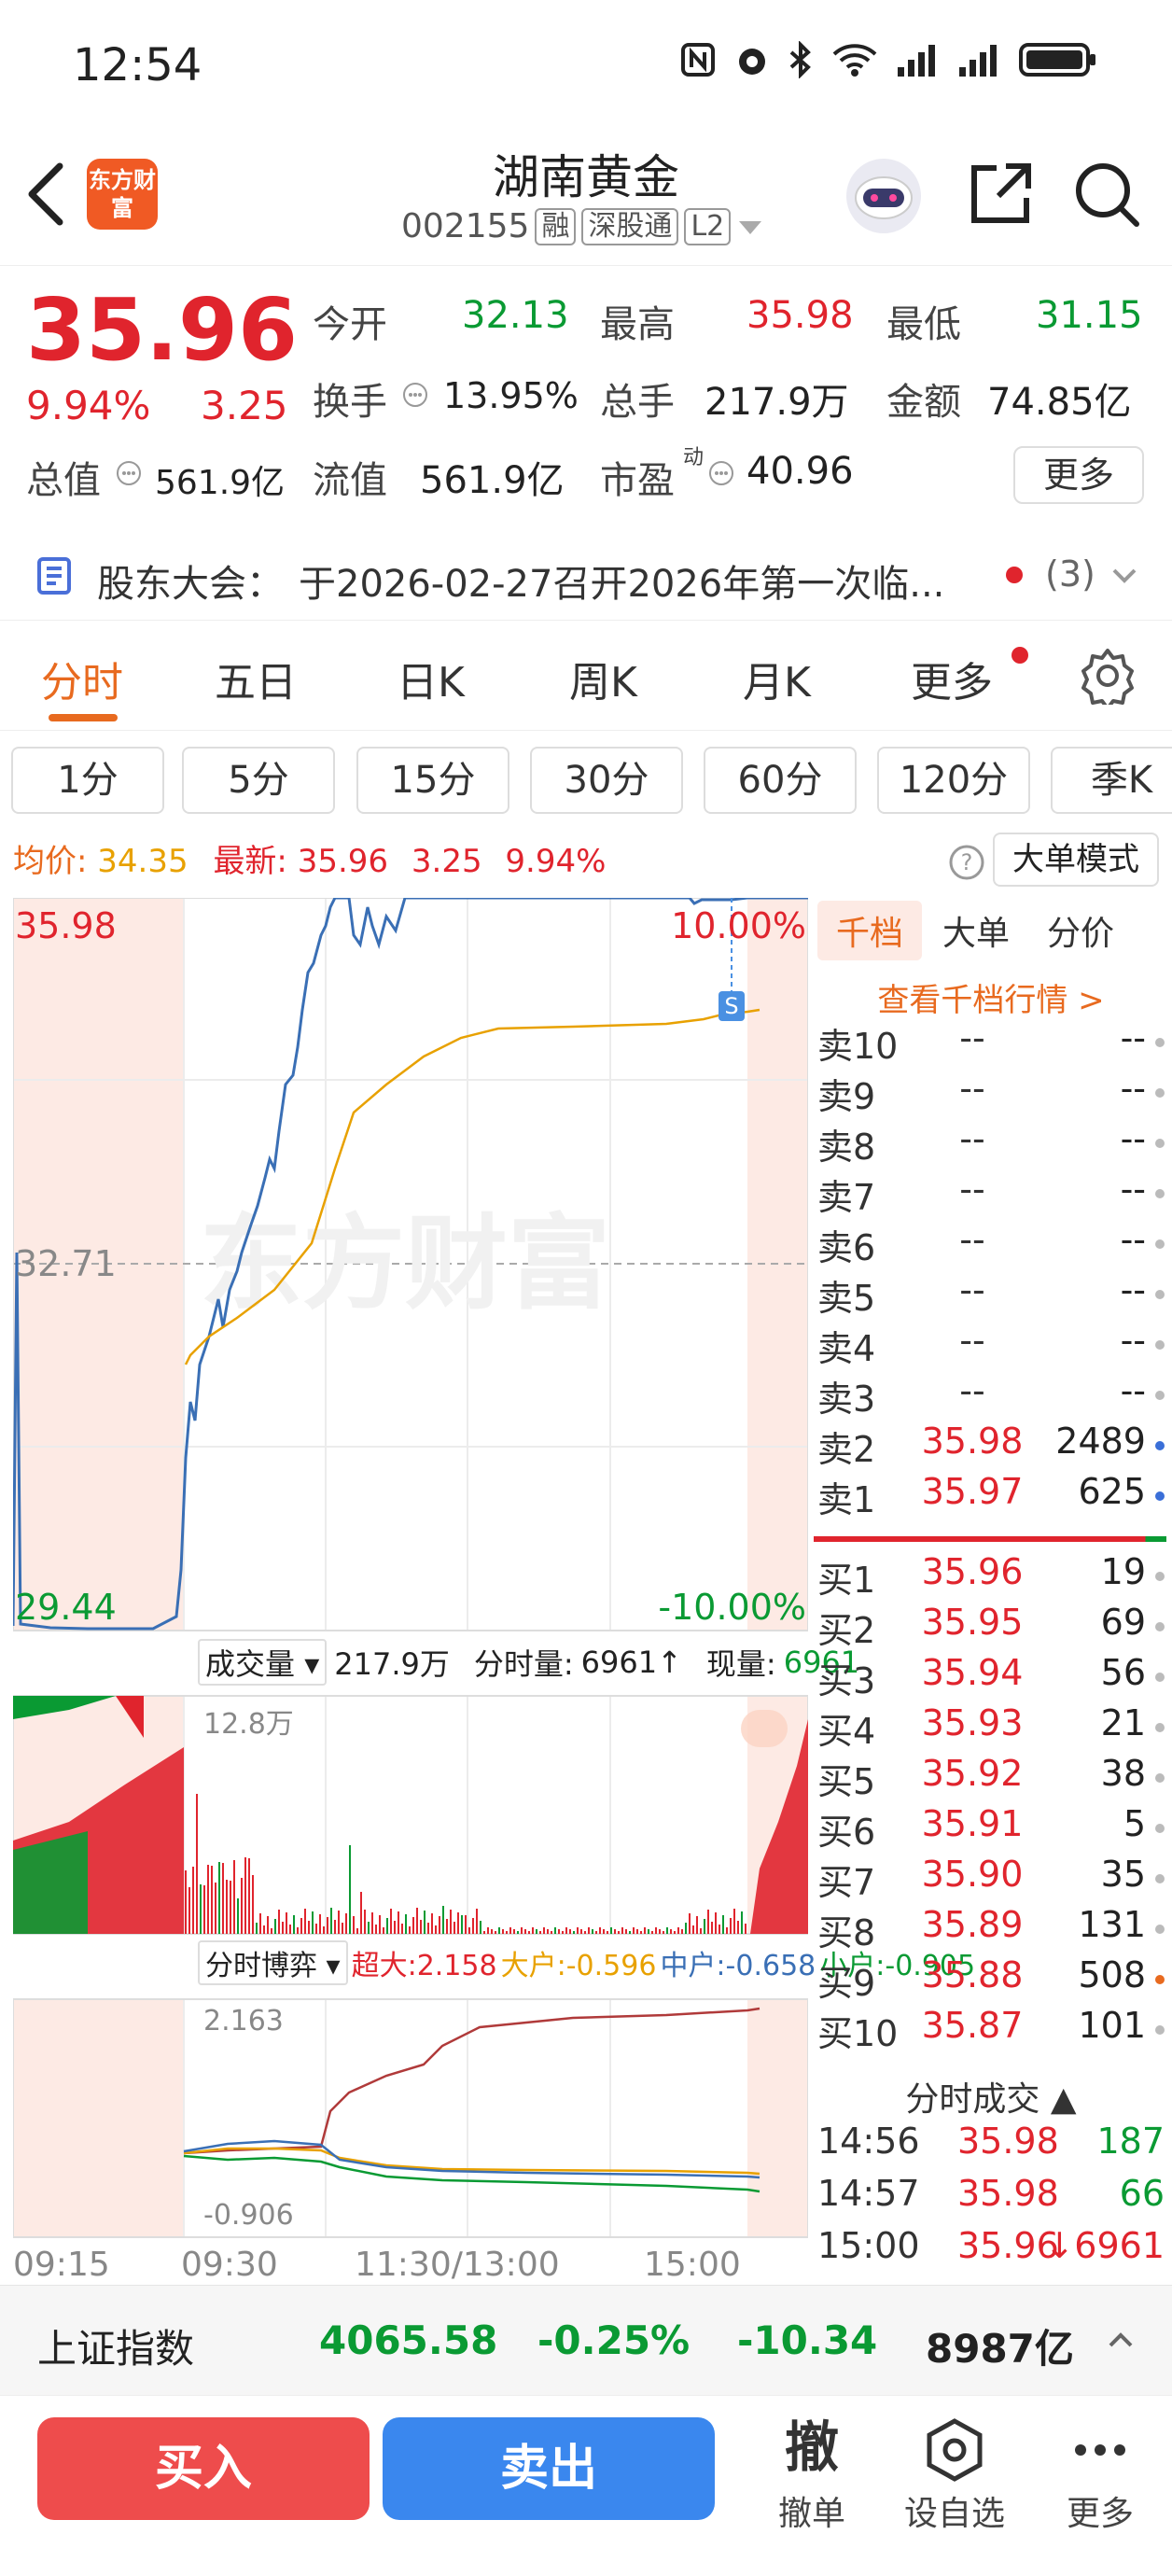  I want to click on bid-level-10: 买10 35.87 101, so click(991, 2030).